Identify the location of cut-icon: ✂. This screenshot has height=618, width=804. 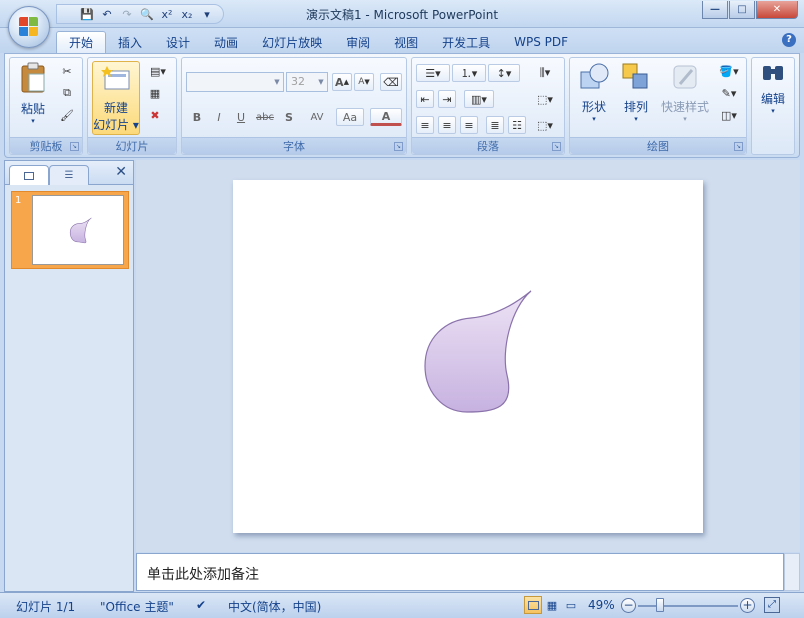
(67, 71).